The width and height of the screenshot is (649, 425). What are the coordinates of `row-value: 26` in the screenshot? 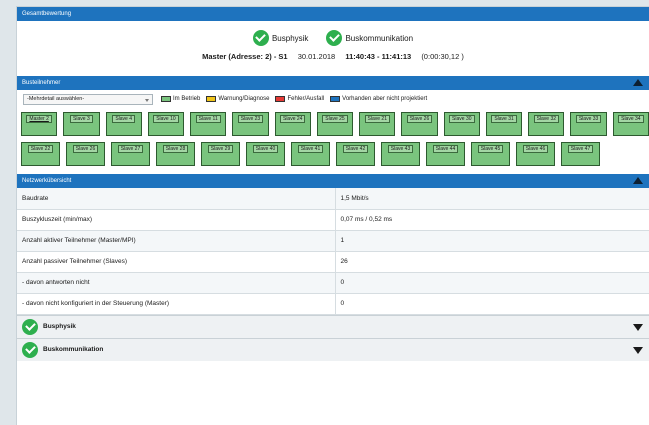 It's located at (492, 262).